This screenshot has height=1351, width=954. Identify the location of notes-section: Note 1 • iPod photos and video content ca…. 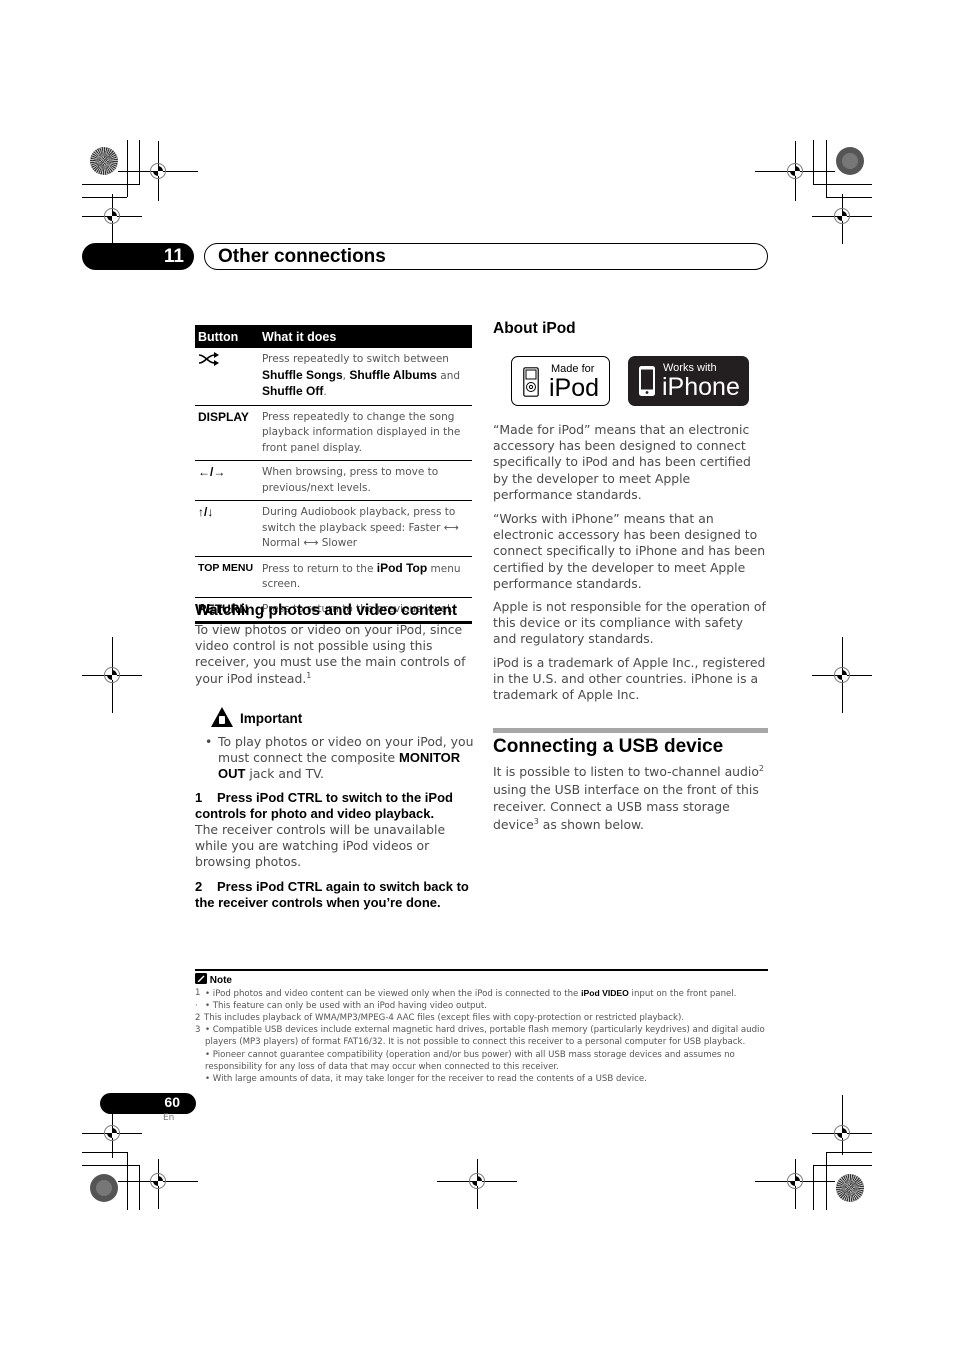
(481, 1027).